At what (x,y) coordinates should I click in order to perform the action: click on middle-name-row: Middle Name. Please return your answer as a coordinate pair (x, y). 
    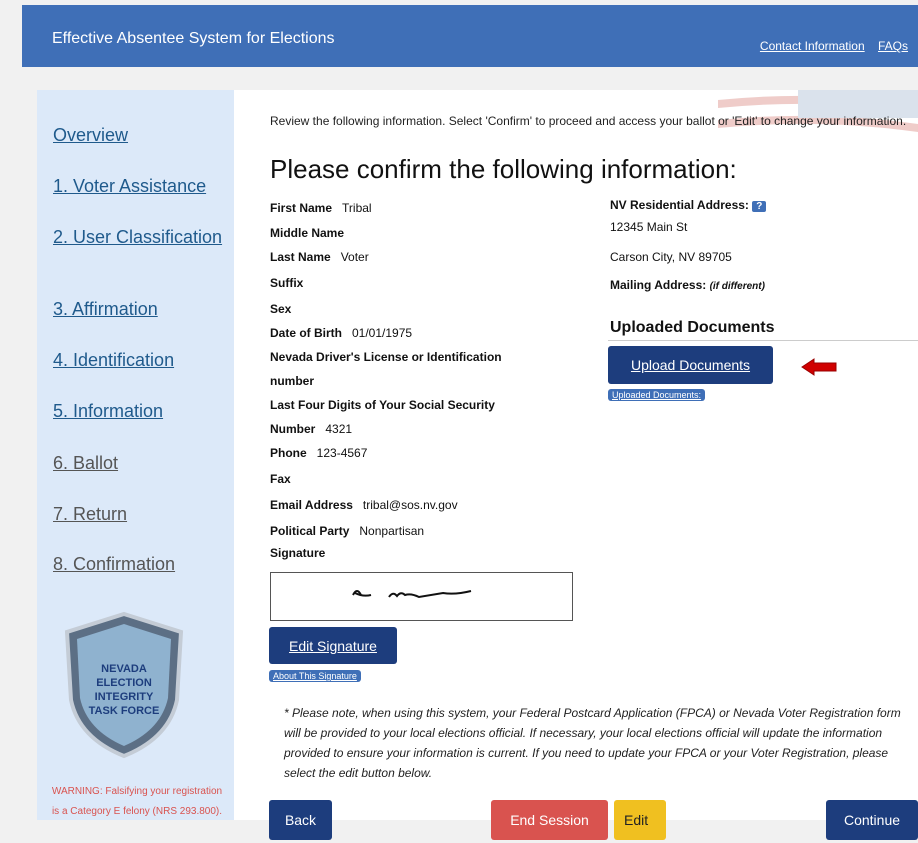
    Looking at the image, I should click on (307, 233).